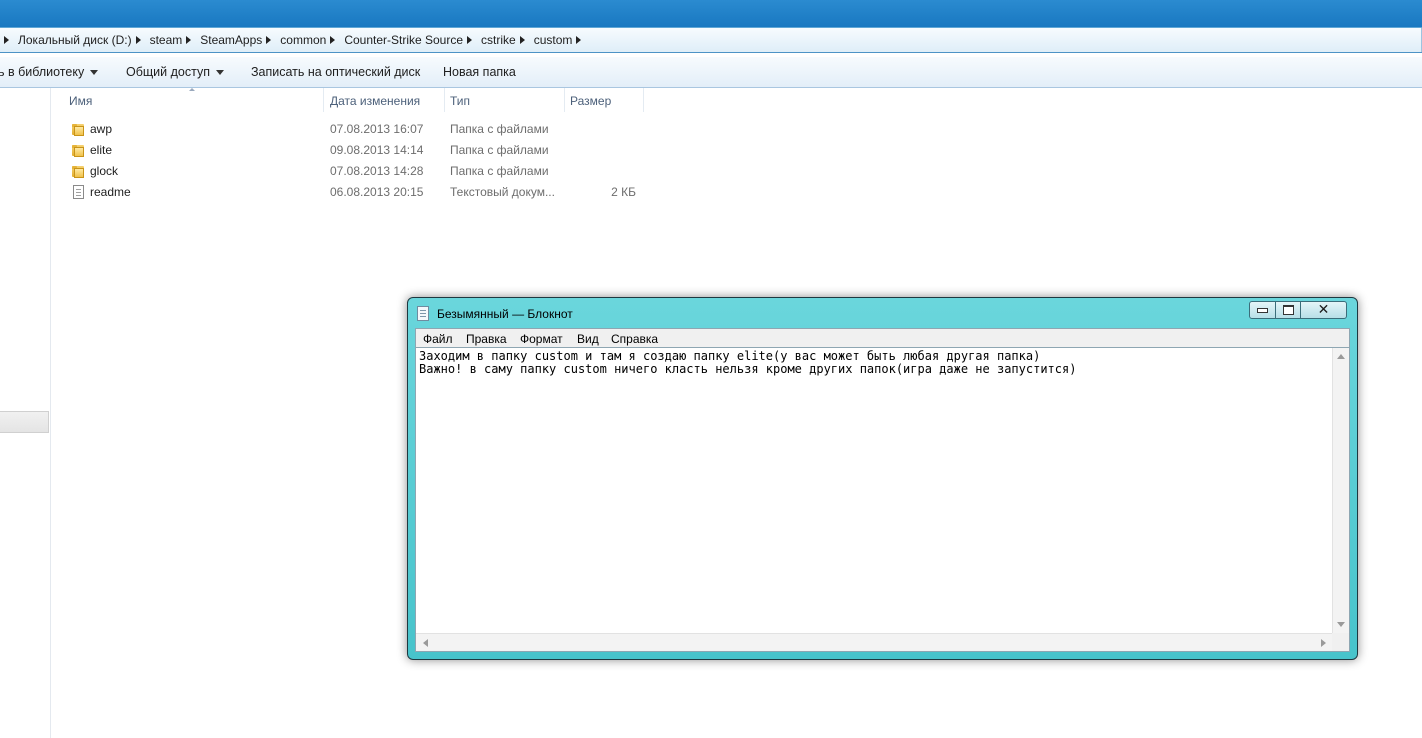  What do you see at coordinates (711, 13) in the screenshot?
I see `explorer-titlebar` at bounding box center [711, 13].